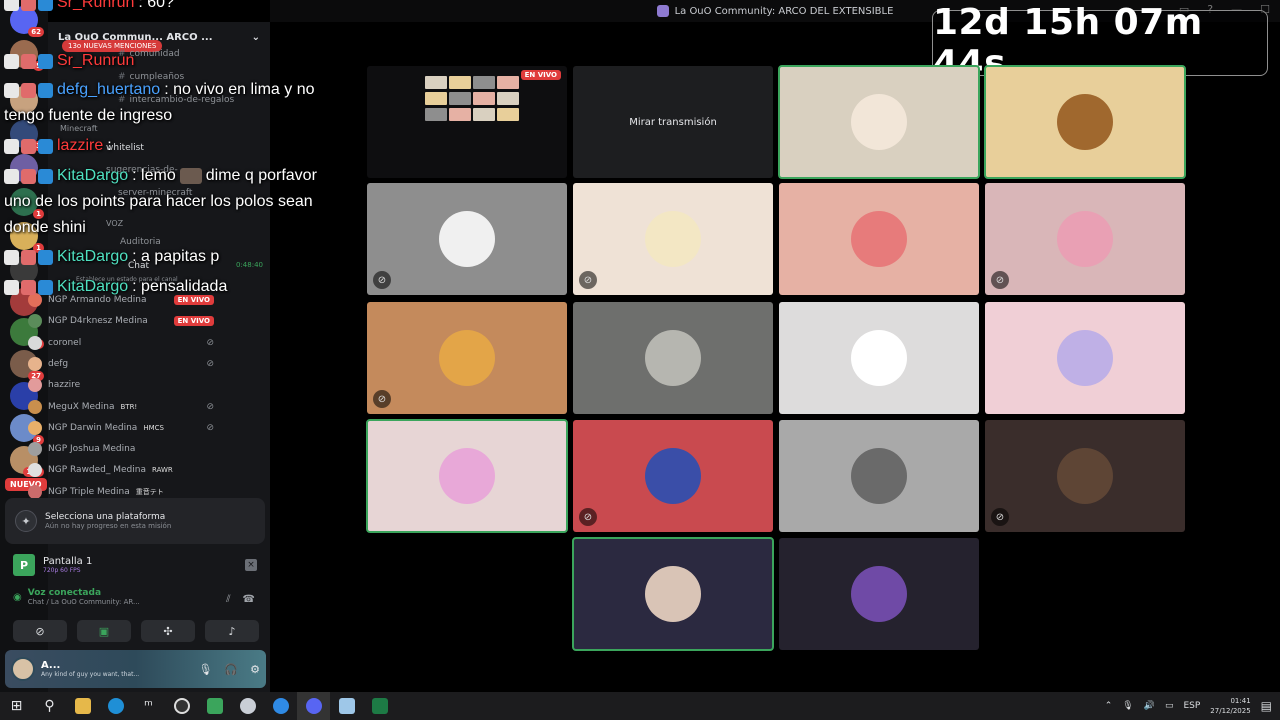 This screenshot has height=720, width=1280. Describe the element at coordinates (1109, 706) in the screenshot. I see `chevron-up-icon: ⌃` at that location.